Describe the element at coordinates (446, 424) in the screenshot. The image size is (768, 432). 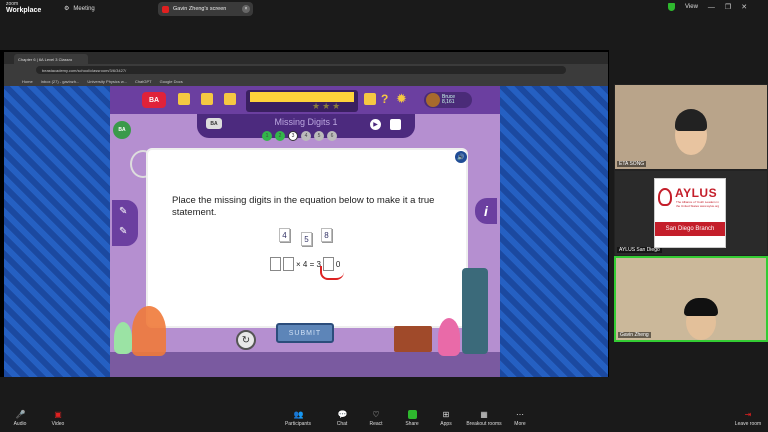
I see `toolbar-label: Apps` at that location.